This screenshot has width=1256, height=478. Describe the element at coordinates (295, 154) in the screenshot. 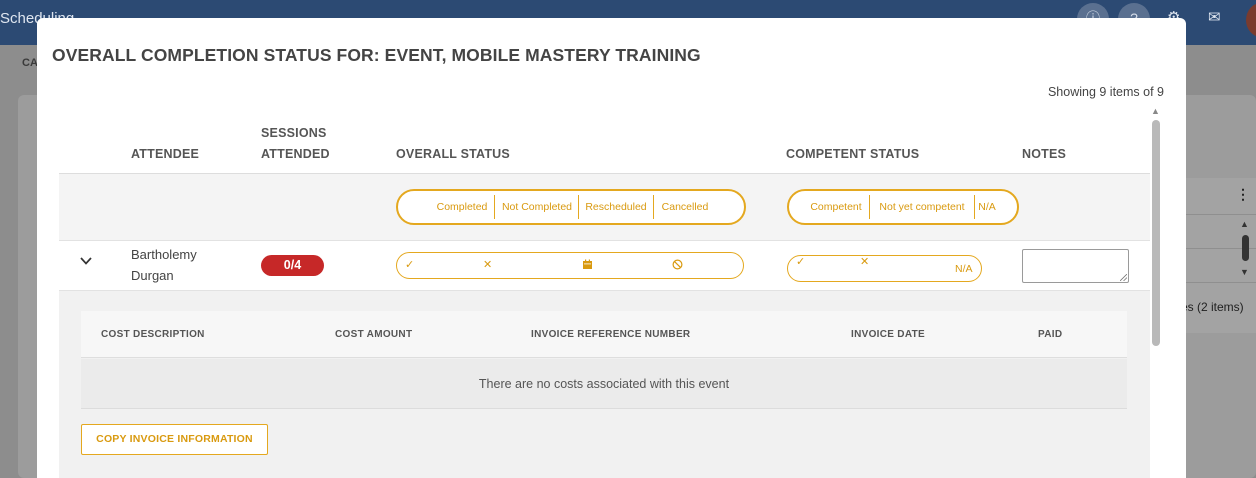

I see `column-header-sessions-line2: ATTENDED` at that location.